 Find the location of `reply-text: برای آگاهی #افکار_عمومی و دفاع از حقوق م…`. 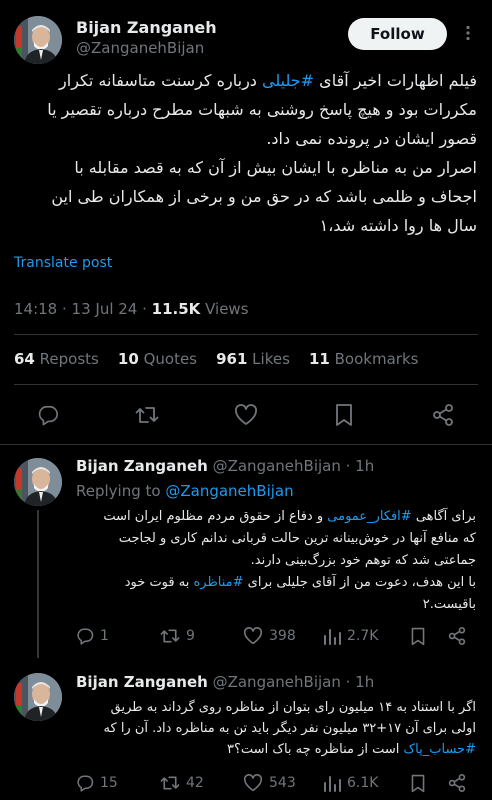

reply-text: برای آگاهی #افکار_عمومی و دفاع از حقوق م… is located at coordinates (276, 561).